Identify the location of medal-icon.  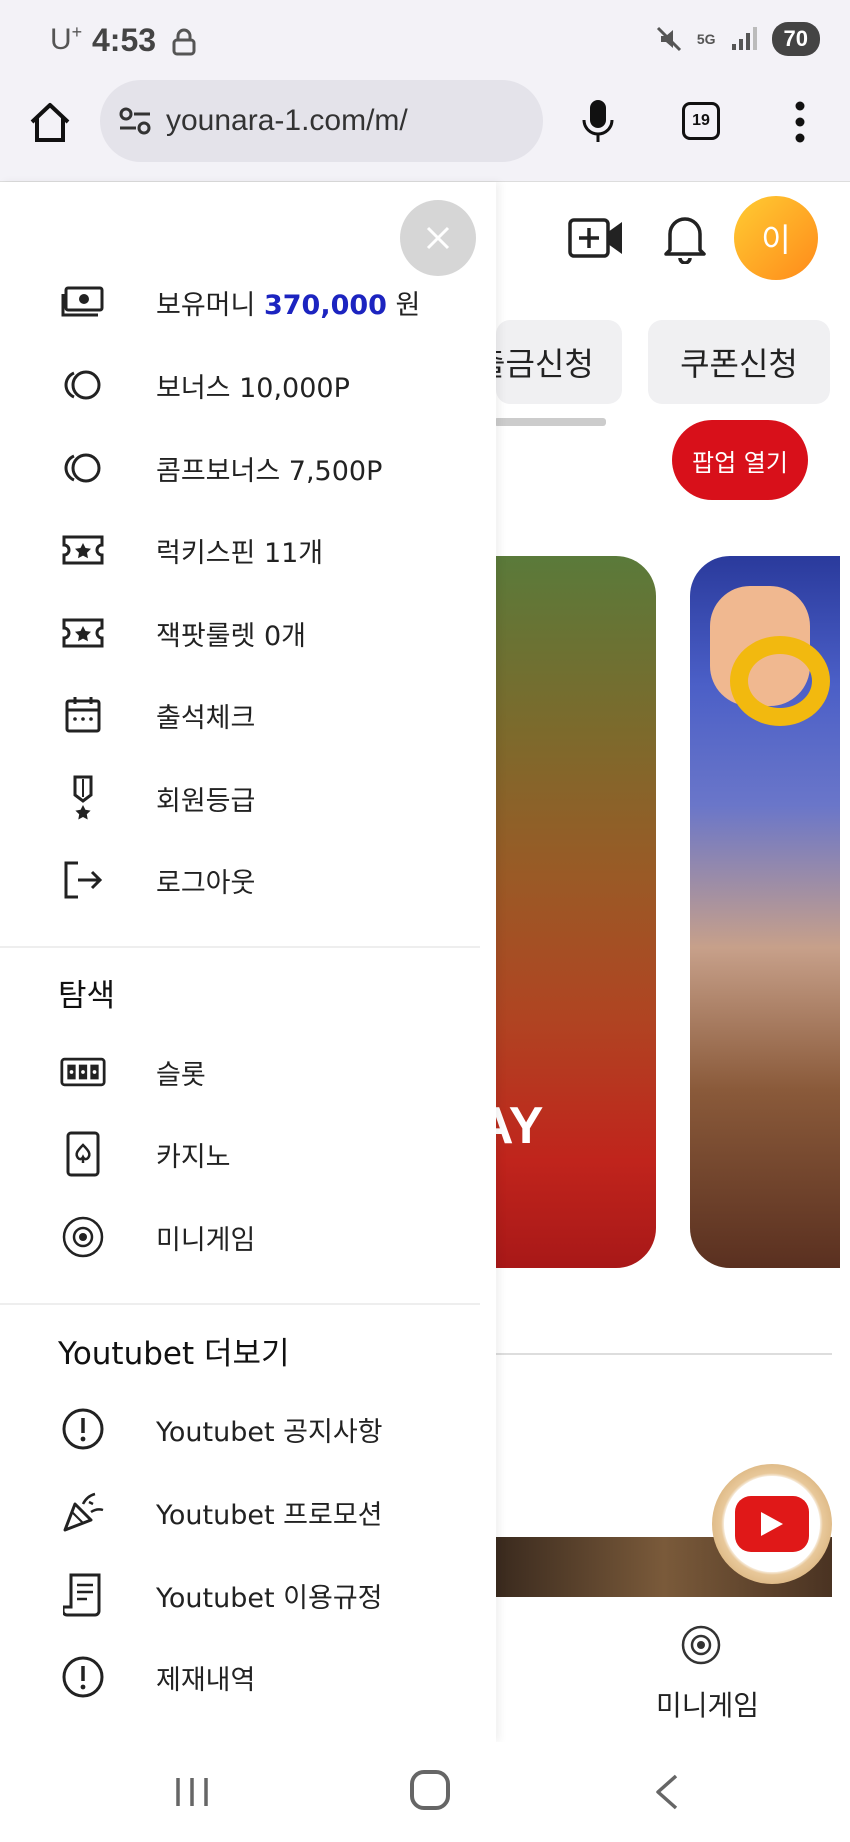
(83, 798).